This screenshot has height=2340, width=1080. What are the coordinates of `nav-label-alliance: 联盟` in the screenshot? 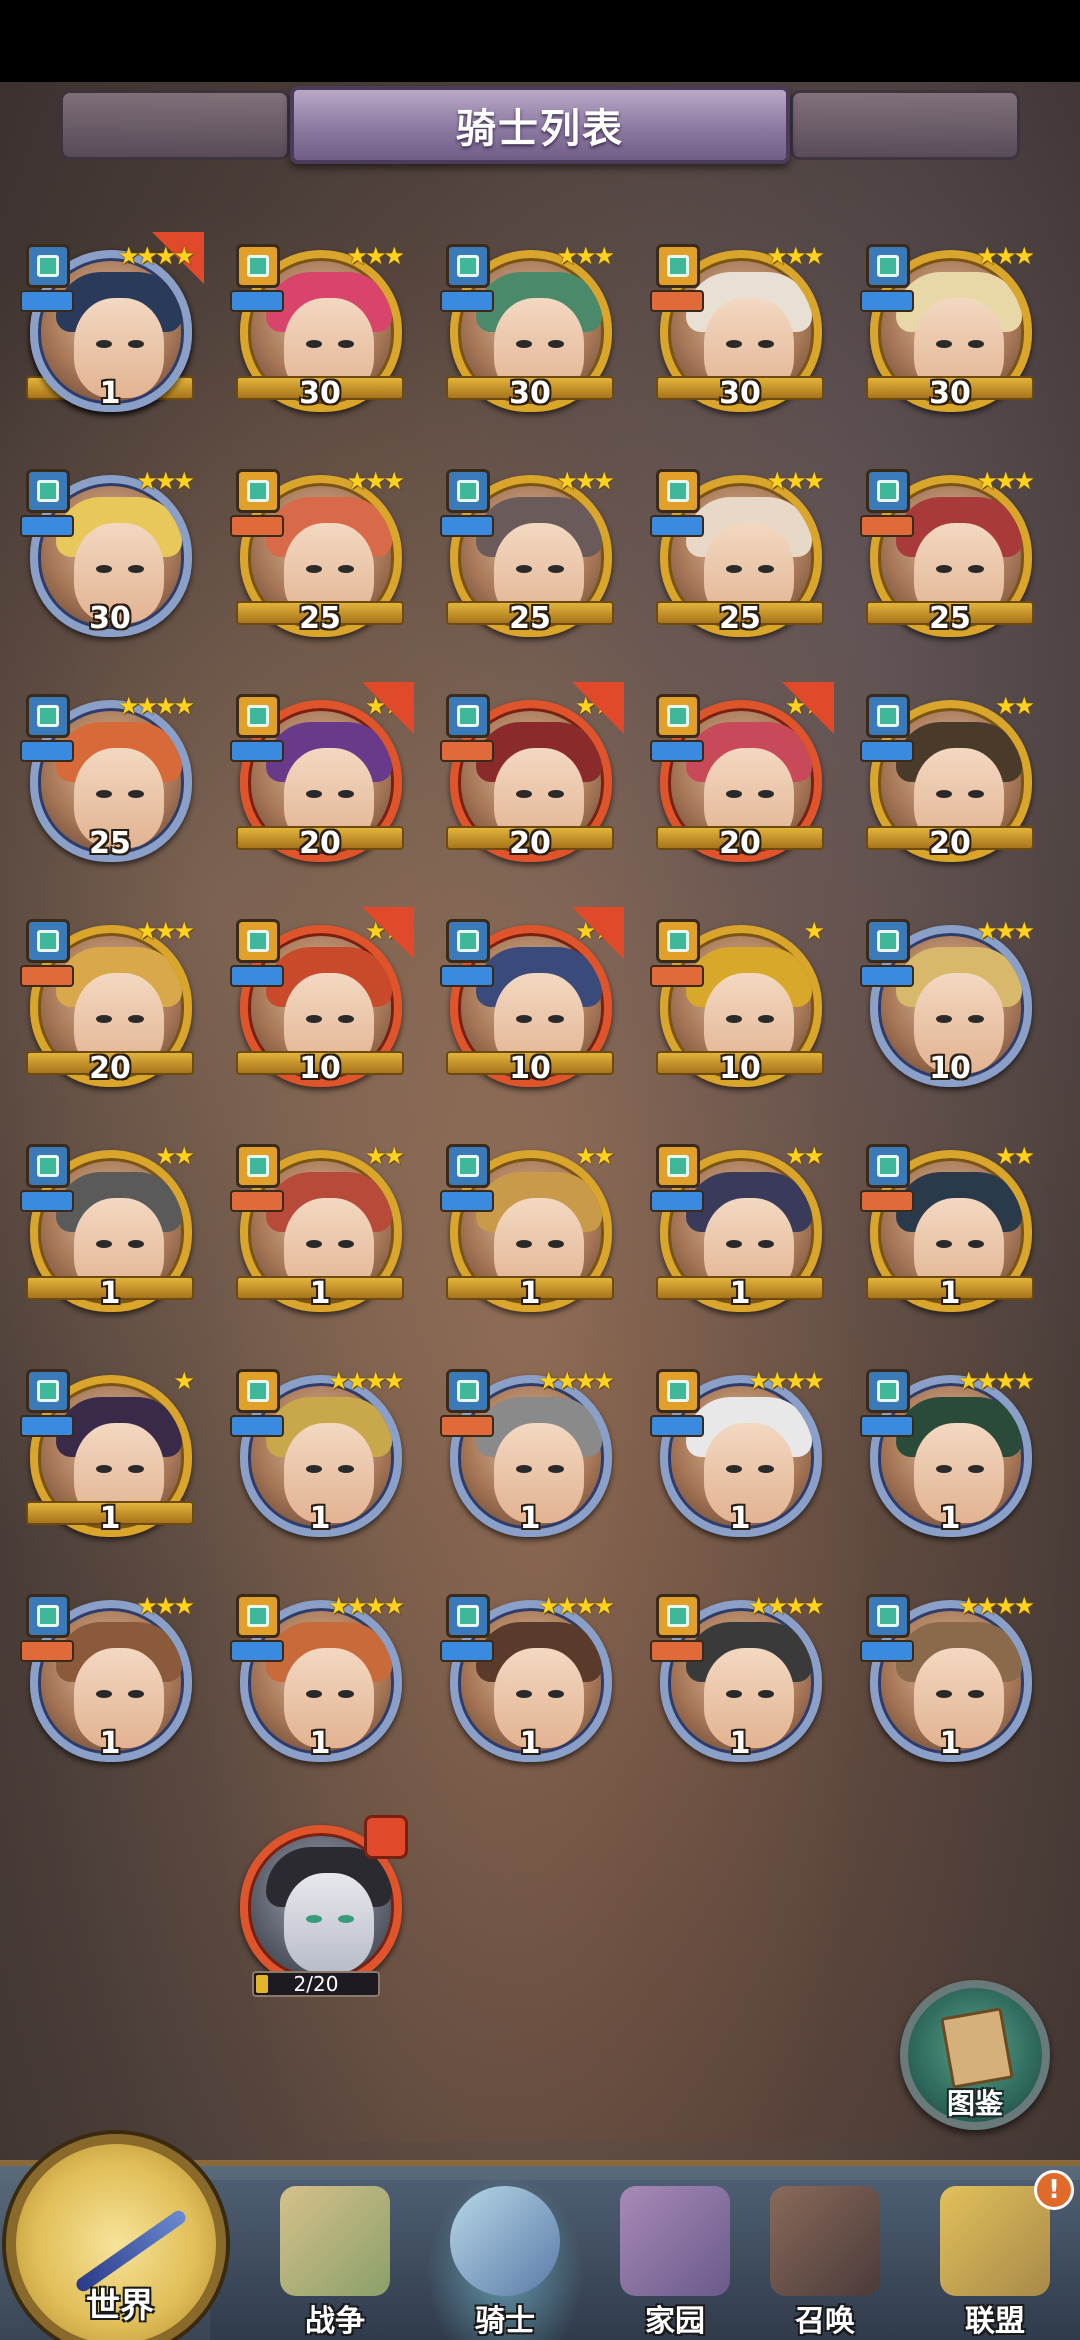 It's located at (995, 2321).